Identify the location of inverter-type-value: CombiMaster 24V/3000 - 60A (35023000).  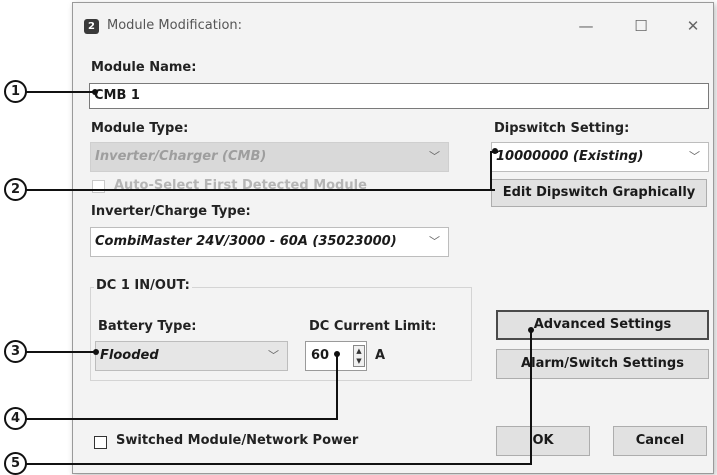
(246, 241).